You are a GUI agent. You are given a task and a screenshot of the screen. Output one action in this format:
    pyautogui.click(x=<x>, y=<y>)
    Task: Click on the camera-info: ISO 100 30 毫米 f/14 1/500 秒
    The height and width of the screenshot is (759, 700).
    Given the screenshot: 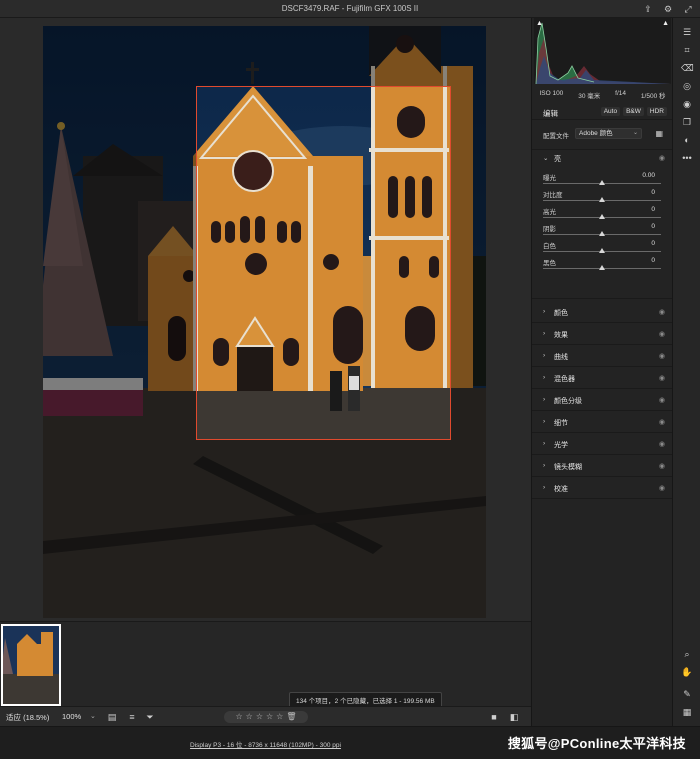 What is the action you would take?
    pyautogui.click(x=602, y=95)
    